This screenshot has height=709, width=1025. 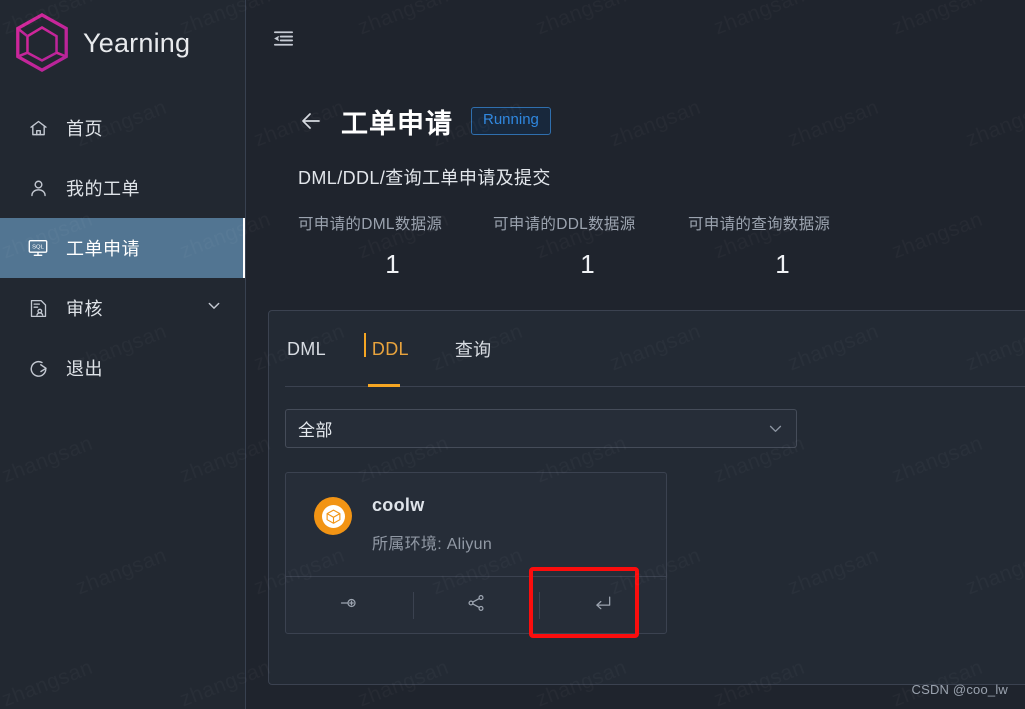 I want to click on sidebar-nav: 首页 我的工单 SQL 工单申请 审核 退出, so click(x=123, y=248).